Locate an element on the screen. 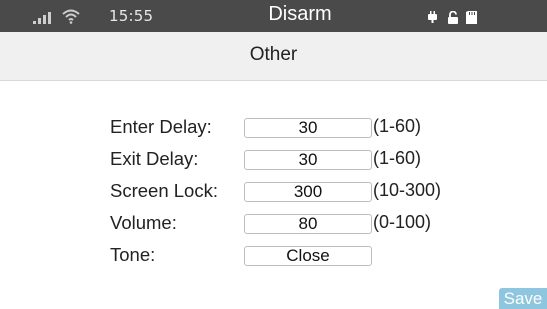  settings-row-tone: Tone: Close is located at coordinates (273, 255).